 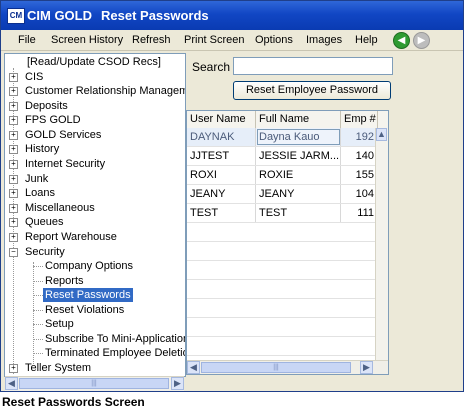 What do you see at coordinates (221, 156) in the screenshot?
I see `cell-user-name: JJTEST` at bounding box center [221, 156].